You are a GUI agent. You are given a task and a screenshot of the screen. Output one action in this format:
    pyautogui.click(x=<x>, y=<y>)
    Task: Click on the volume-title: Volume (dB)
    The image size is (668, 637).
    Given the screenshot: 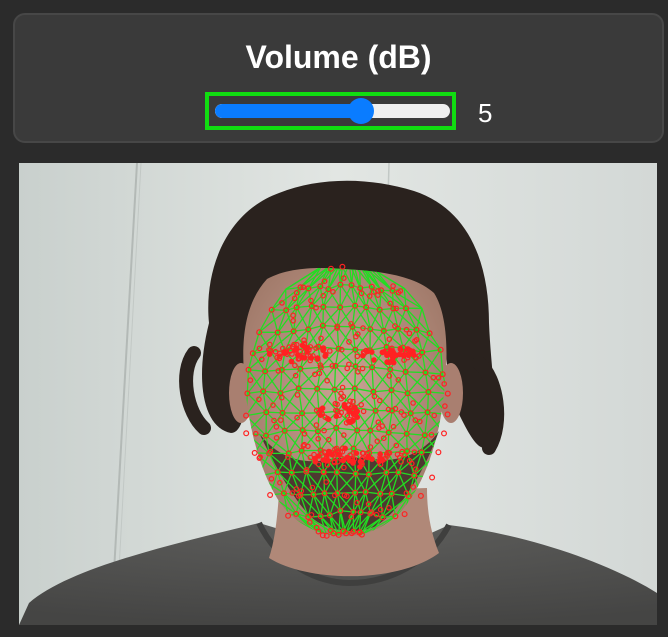 What is the action you would take?
    pyautogui.click(x=338, y=57)
    